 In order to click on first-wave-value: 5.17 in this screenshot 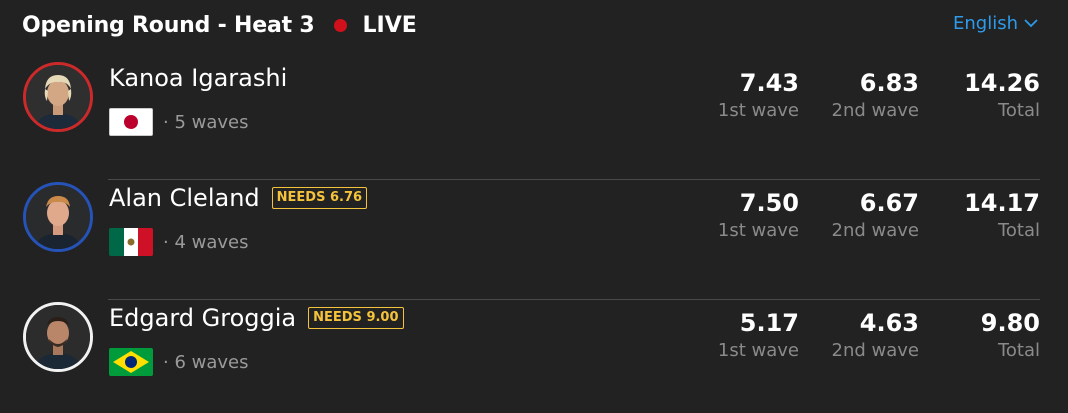, I will do `click(769, 323)`.